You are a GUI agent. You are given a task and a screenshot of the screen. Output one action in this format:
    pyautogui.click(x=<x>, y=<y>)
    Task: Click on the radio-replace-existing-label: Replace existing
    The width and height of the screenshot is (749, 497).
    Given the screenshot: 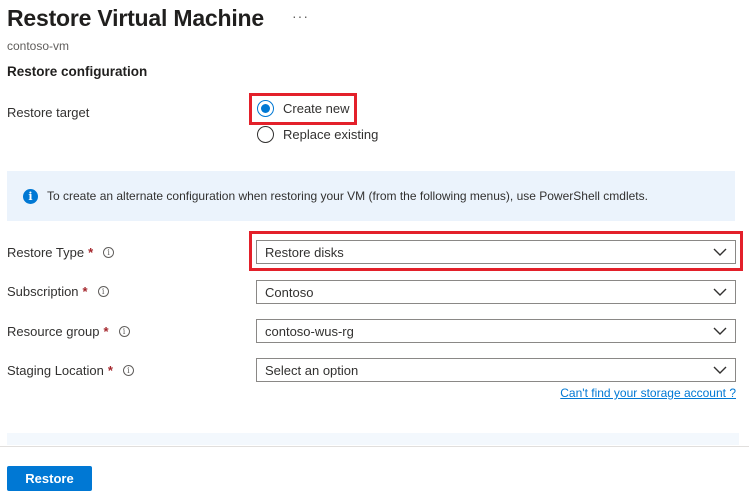 What is the action you would take?
    pyautogui.click(x=331, y=134)
    